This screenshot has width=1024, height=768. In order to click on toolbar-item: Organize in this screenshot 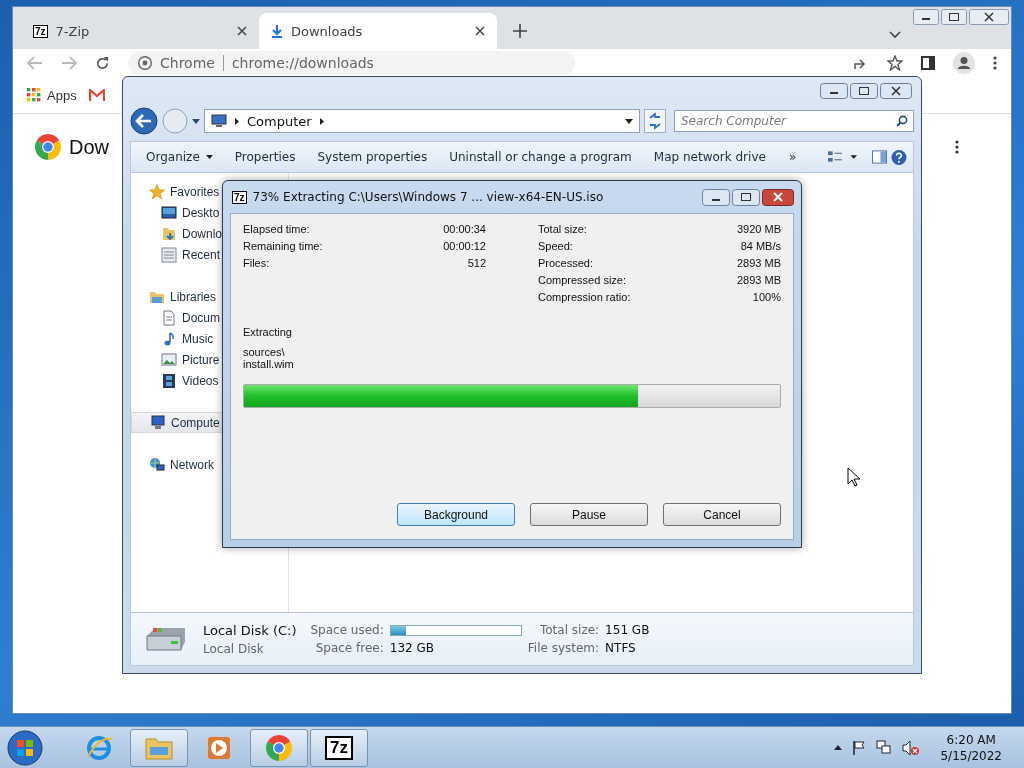, I will do `click(179, 157)`.